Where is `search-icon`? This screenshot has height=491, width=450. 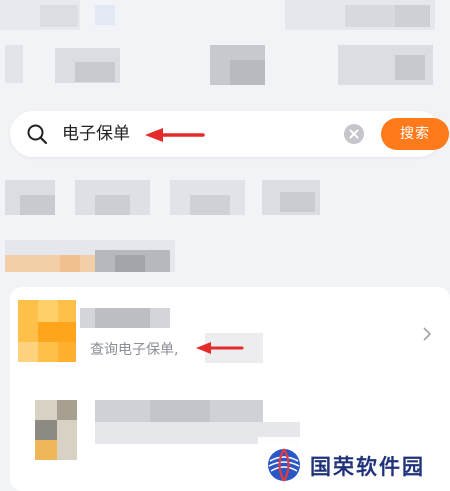
search-icon is located at coordinates (37, 134).